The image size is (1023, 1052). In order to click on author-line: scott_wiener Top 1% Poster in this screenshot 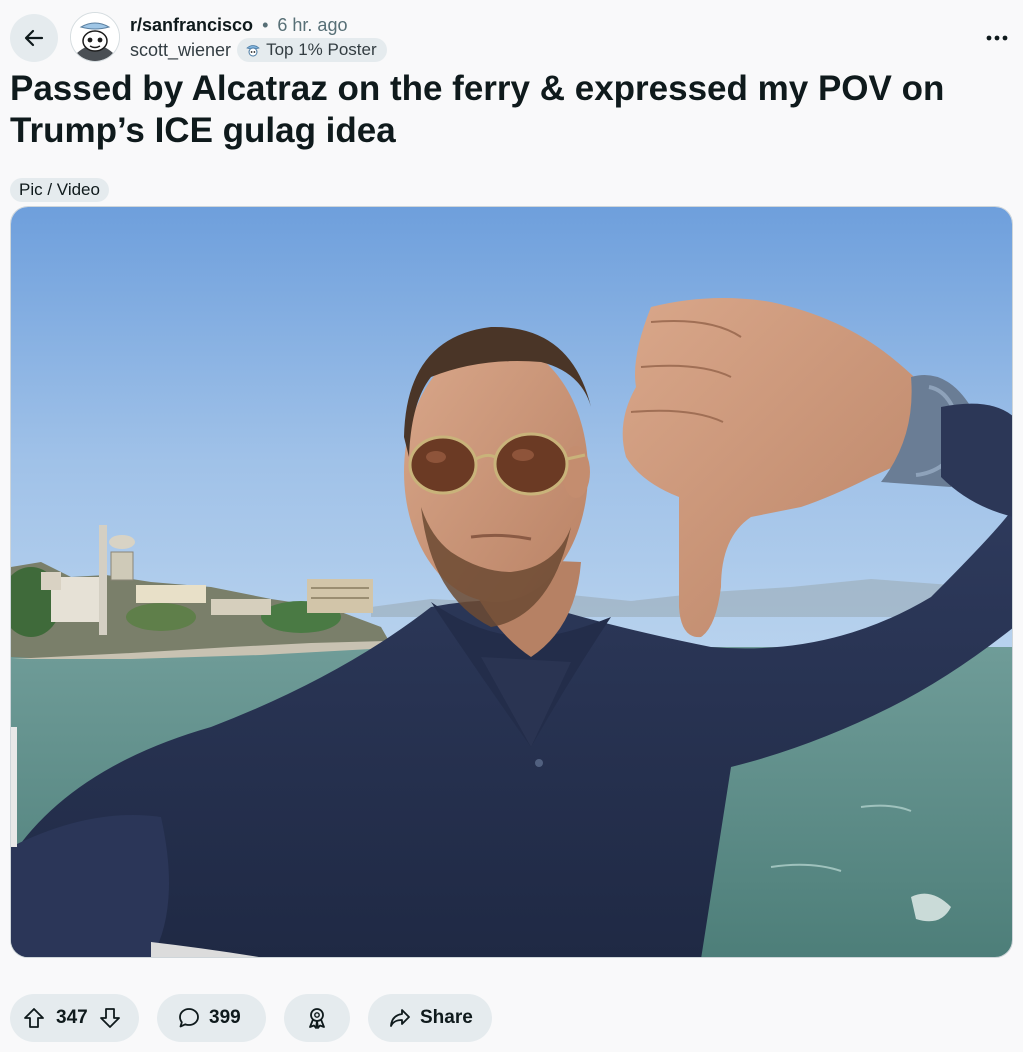, I will do `click(258, 50)`.